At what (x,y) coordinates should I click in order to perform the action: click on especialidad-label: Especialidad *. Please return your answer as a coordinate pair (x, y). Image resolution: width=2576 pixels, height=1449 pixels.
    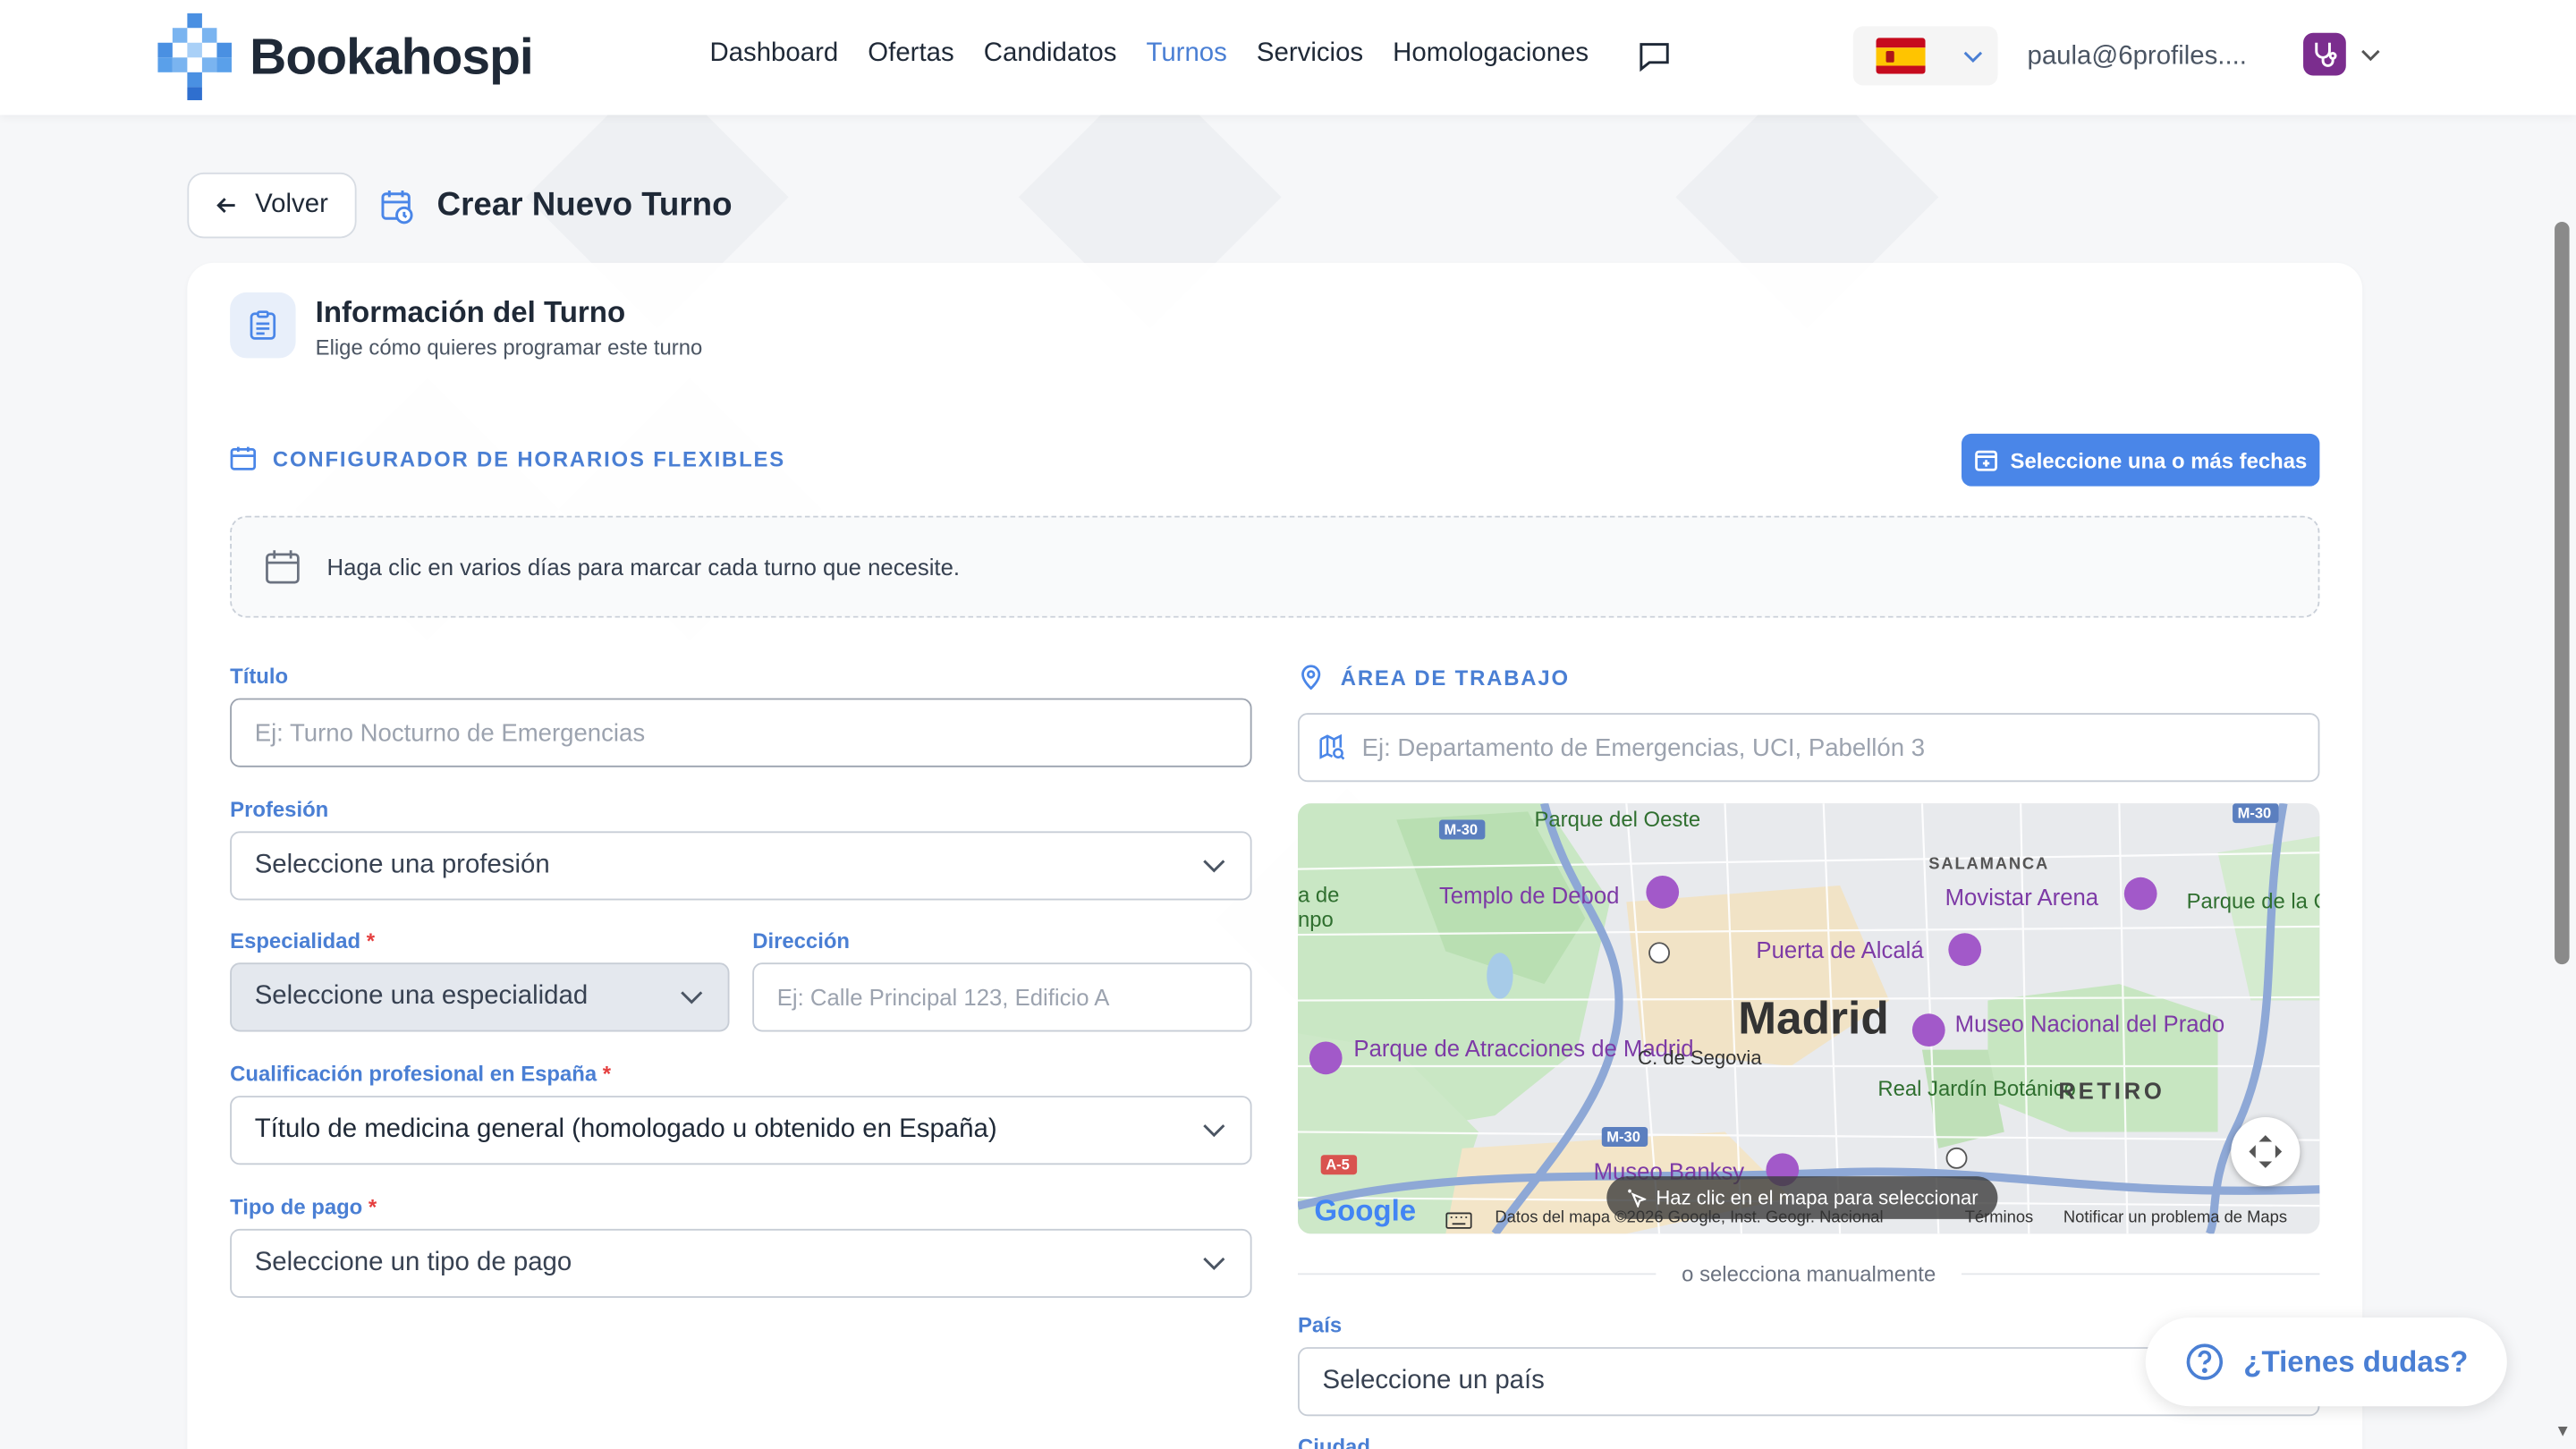
    Looking at the image, I should click on (303, 940).